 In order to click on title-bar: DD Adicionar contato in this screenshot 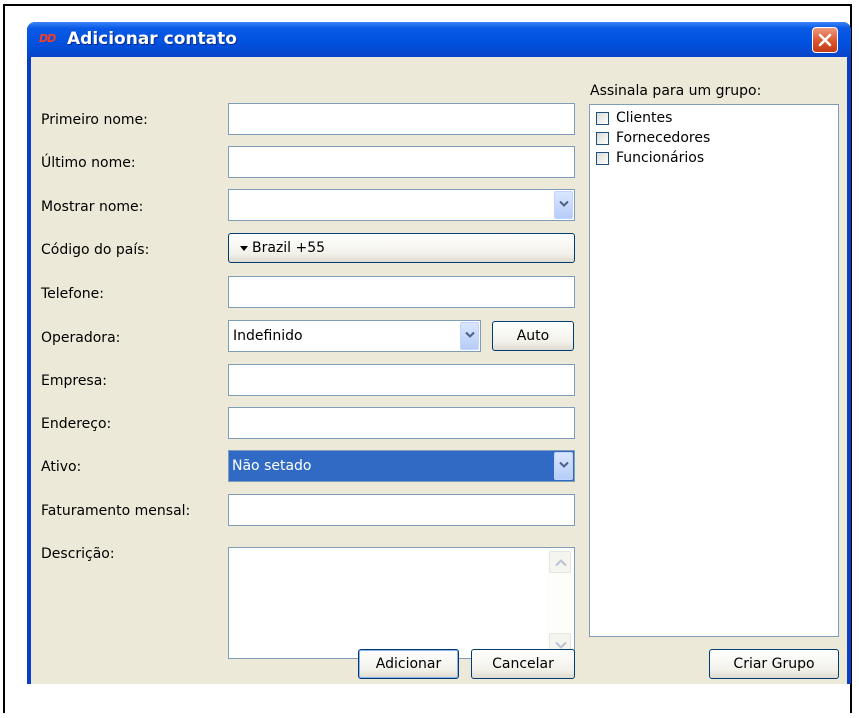, I will do `click(439, 39)`.